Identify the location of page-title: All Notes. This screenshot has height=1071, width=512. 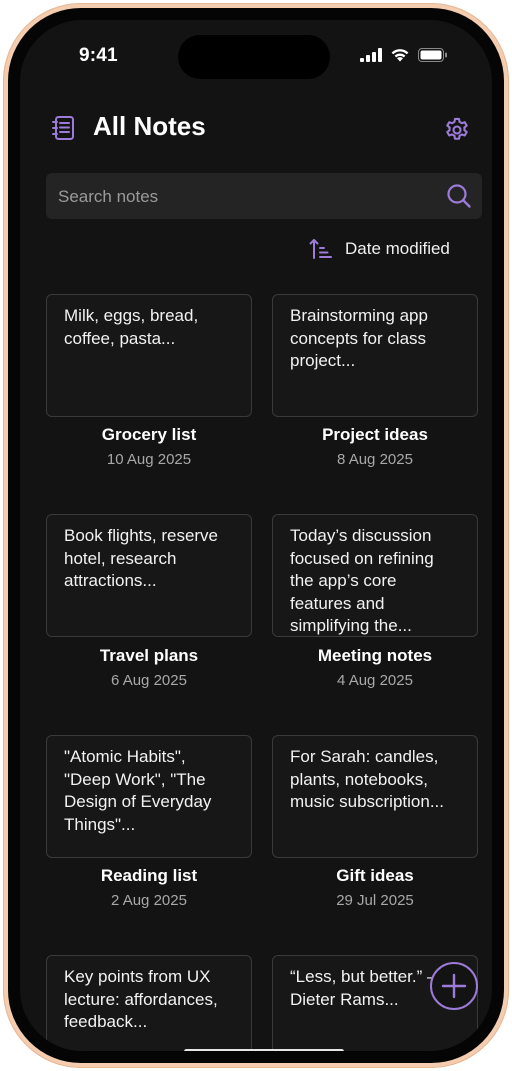
(149, 126).